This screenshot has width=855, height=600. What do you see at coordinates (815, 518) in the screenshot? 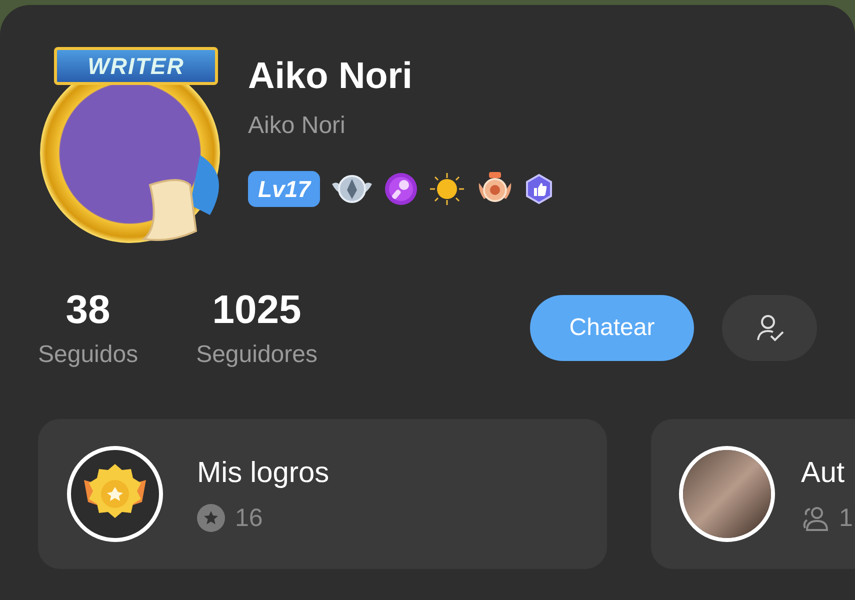
I see `users-icon` at bounding box center [815, 518].